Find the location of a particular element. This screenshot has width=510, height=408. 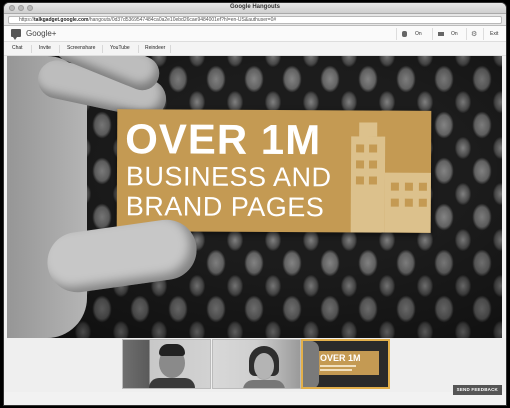

camera-toggle: On is located at coordinates (448, 34).